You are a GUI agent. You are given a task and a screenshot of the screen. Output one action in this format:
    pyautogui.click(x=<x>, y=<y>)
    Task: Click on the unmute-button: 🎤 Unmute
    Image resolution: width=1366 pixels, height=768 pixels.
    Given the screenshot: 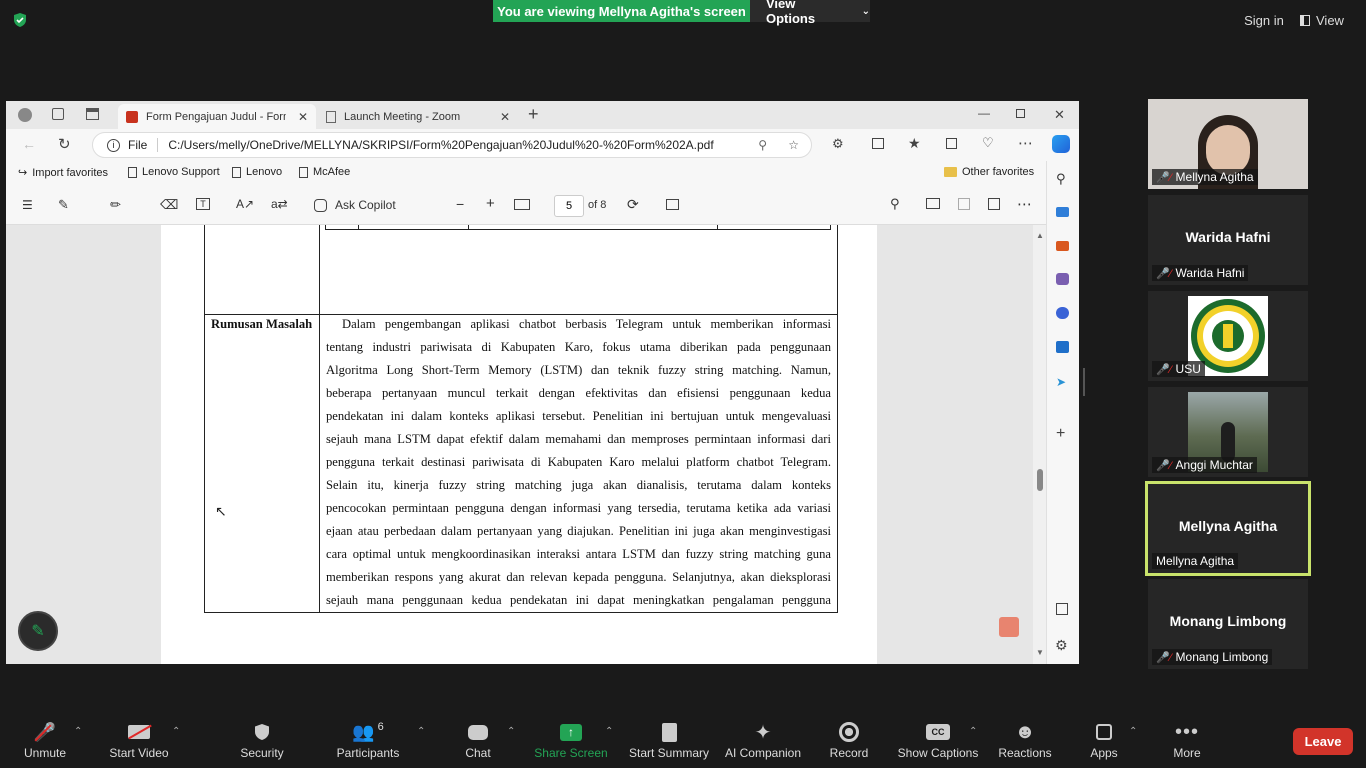 What is the action you would take?
    pyautogui.click(x=45, y=740)
    